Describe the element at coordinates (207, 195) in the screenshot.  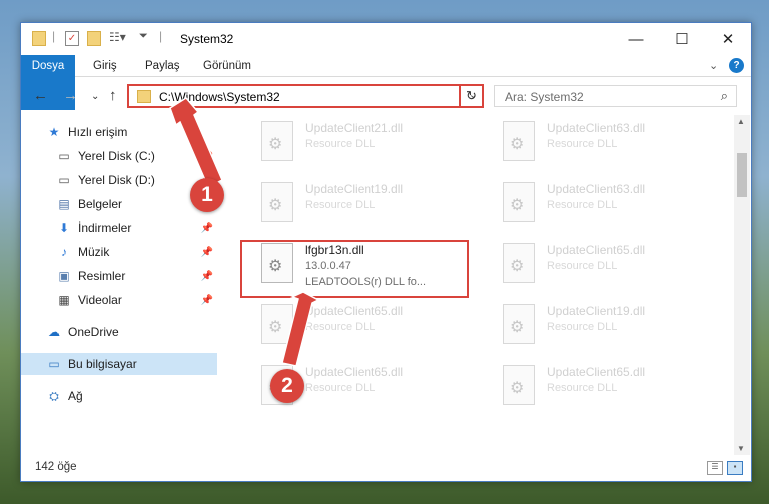
I see `step-1-marker: 1` at that location.